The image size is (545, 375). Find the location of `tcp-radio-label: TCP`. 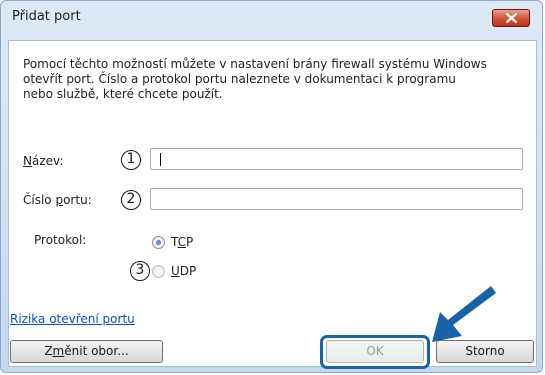

tcp-radio-label: TCP is located at coordinates (182, 242).